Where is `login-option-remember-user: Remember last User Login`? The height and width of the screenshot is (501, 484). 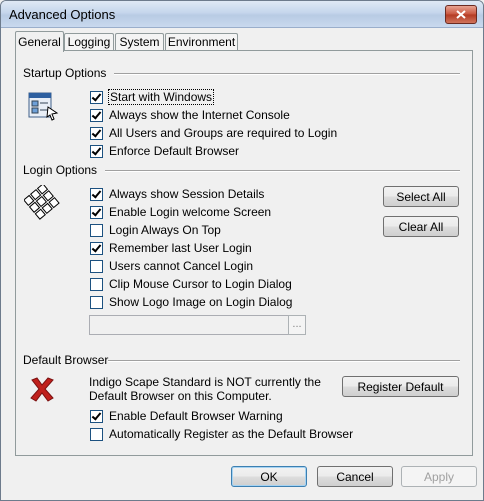 login-option-remember-user: Remember last User Login is located at coordinates (171, 248).